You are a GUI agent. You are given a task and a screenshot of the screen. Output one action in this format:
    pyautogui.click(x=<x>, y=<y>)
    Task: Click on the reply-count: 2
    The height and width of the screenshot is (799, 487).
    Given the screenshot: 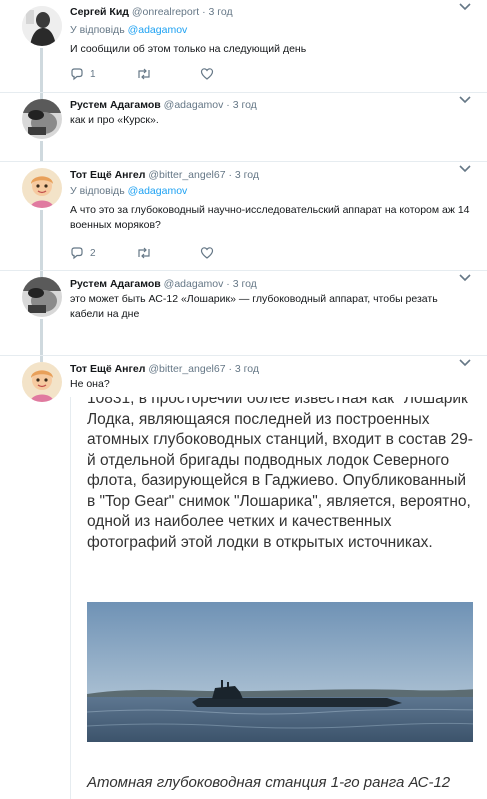 What is the action you would take?
    pyautogui.click(x=93, y=253)
    